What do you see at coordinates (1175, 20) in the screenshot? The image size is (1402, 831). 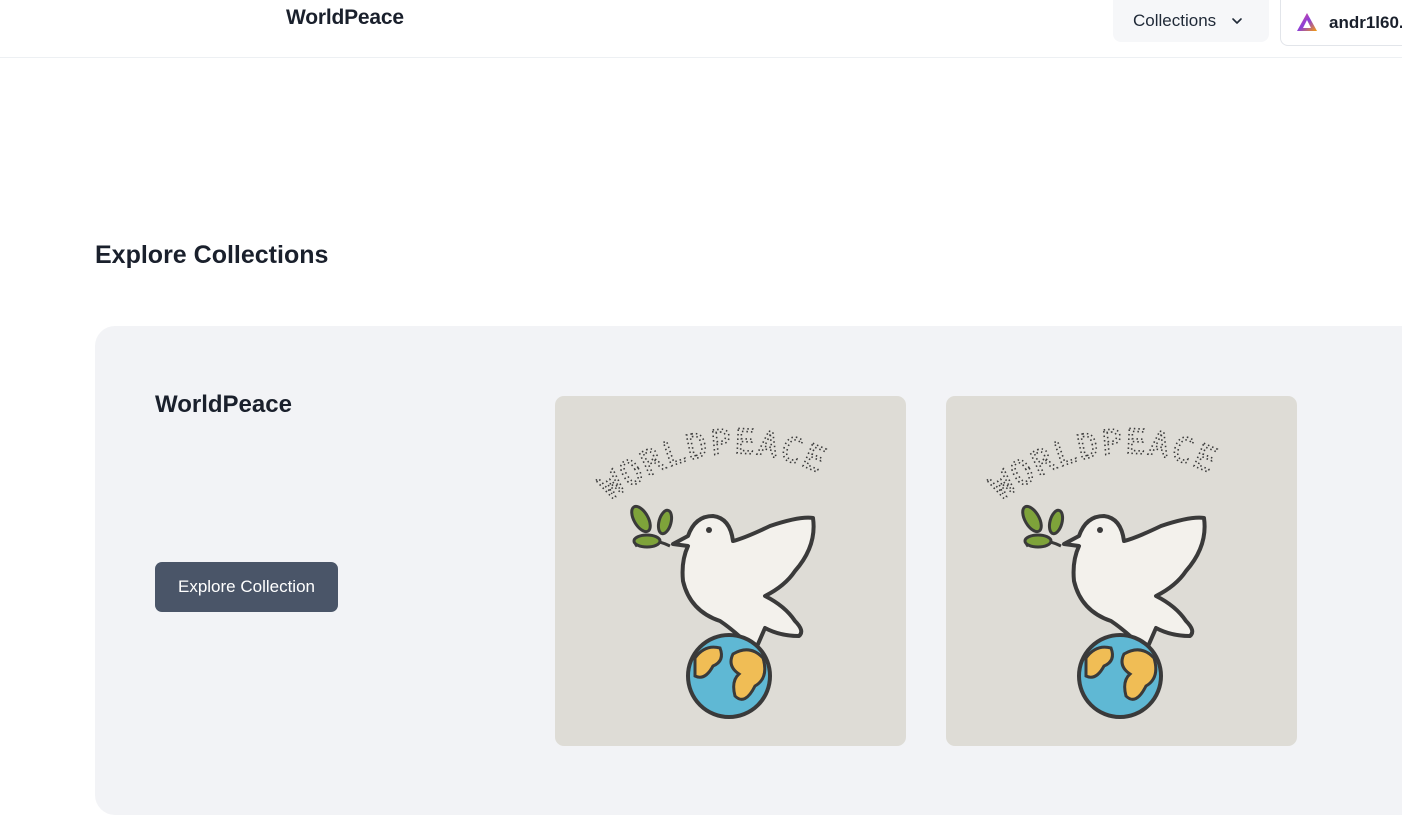 I see `collections-label: Collections` at bounding box center [1175, 20].